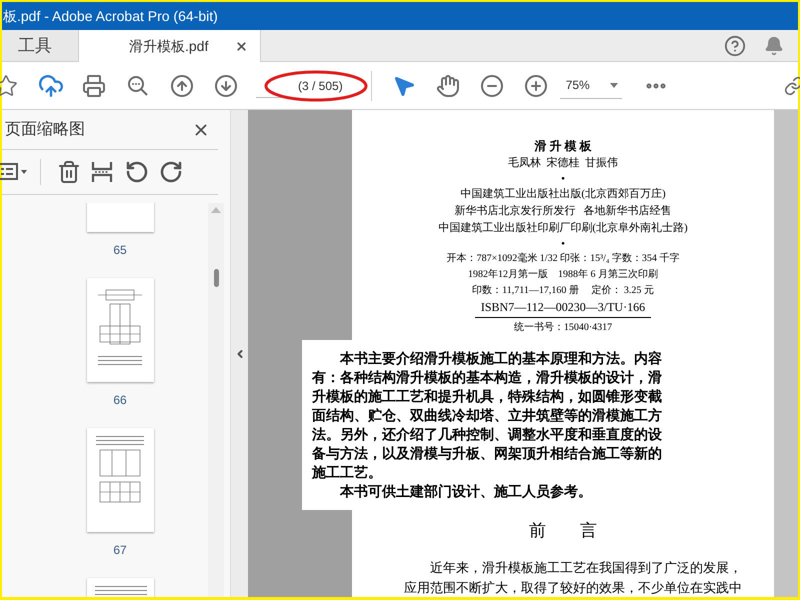 This screenshot has height=600, width=800. Describe the element at coordinates (563, 308) in the screenshot. I see `isbn-line: ISBN7—112—00230—3/TU·166` at that location.